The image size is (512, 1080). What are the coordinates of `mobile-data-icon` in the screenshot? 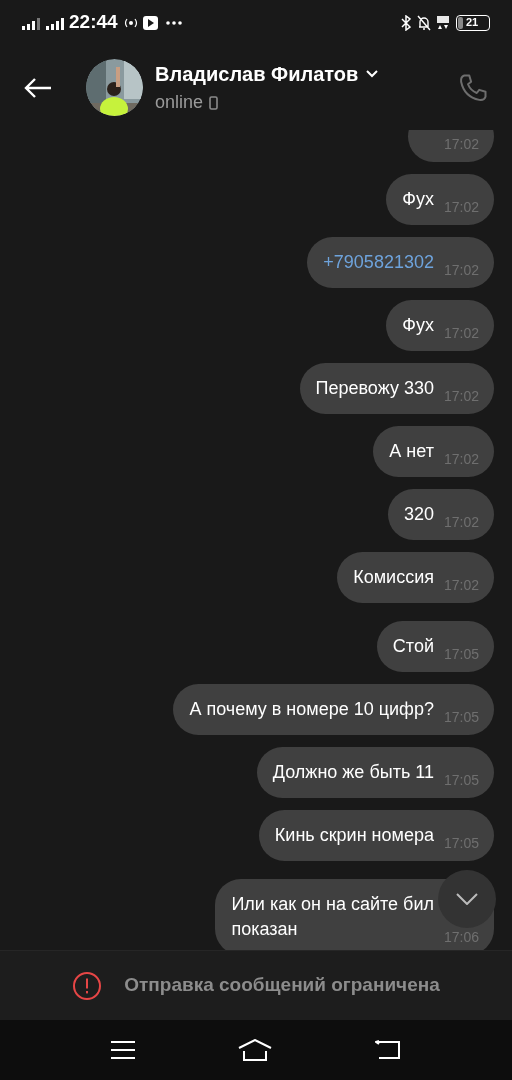 It's located at (443, 22).